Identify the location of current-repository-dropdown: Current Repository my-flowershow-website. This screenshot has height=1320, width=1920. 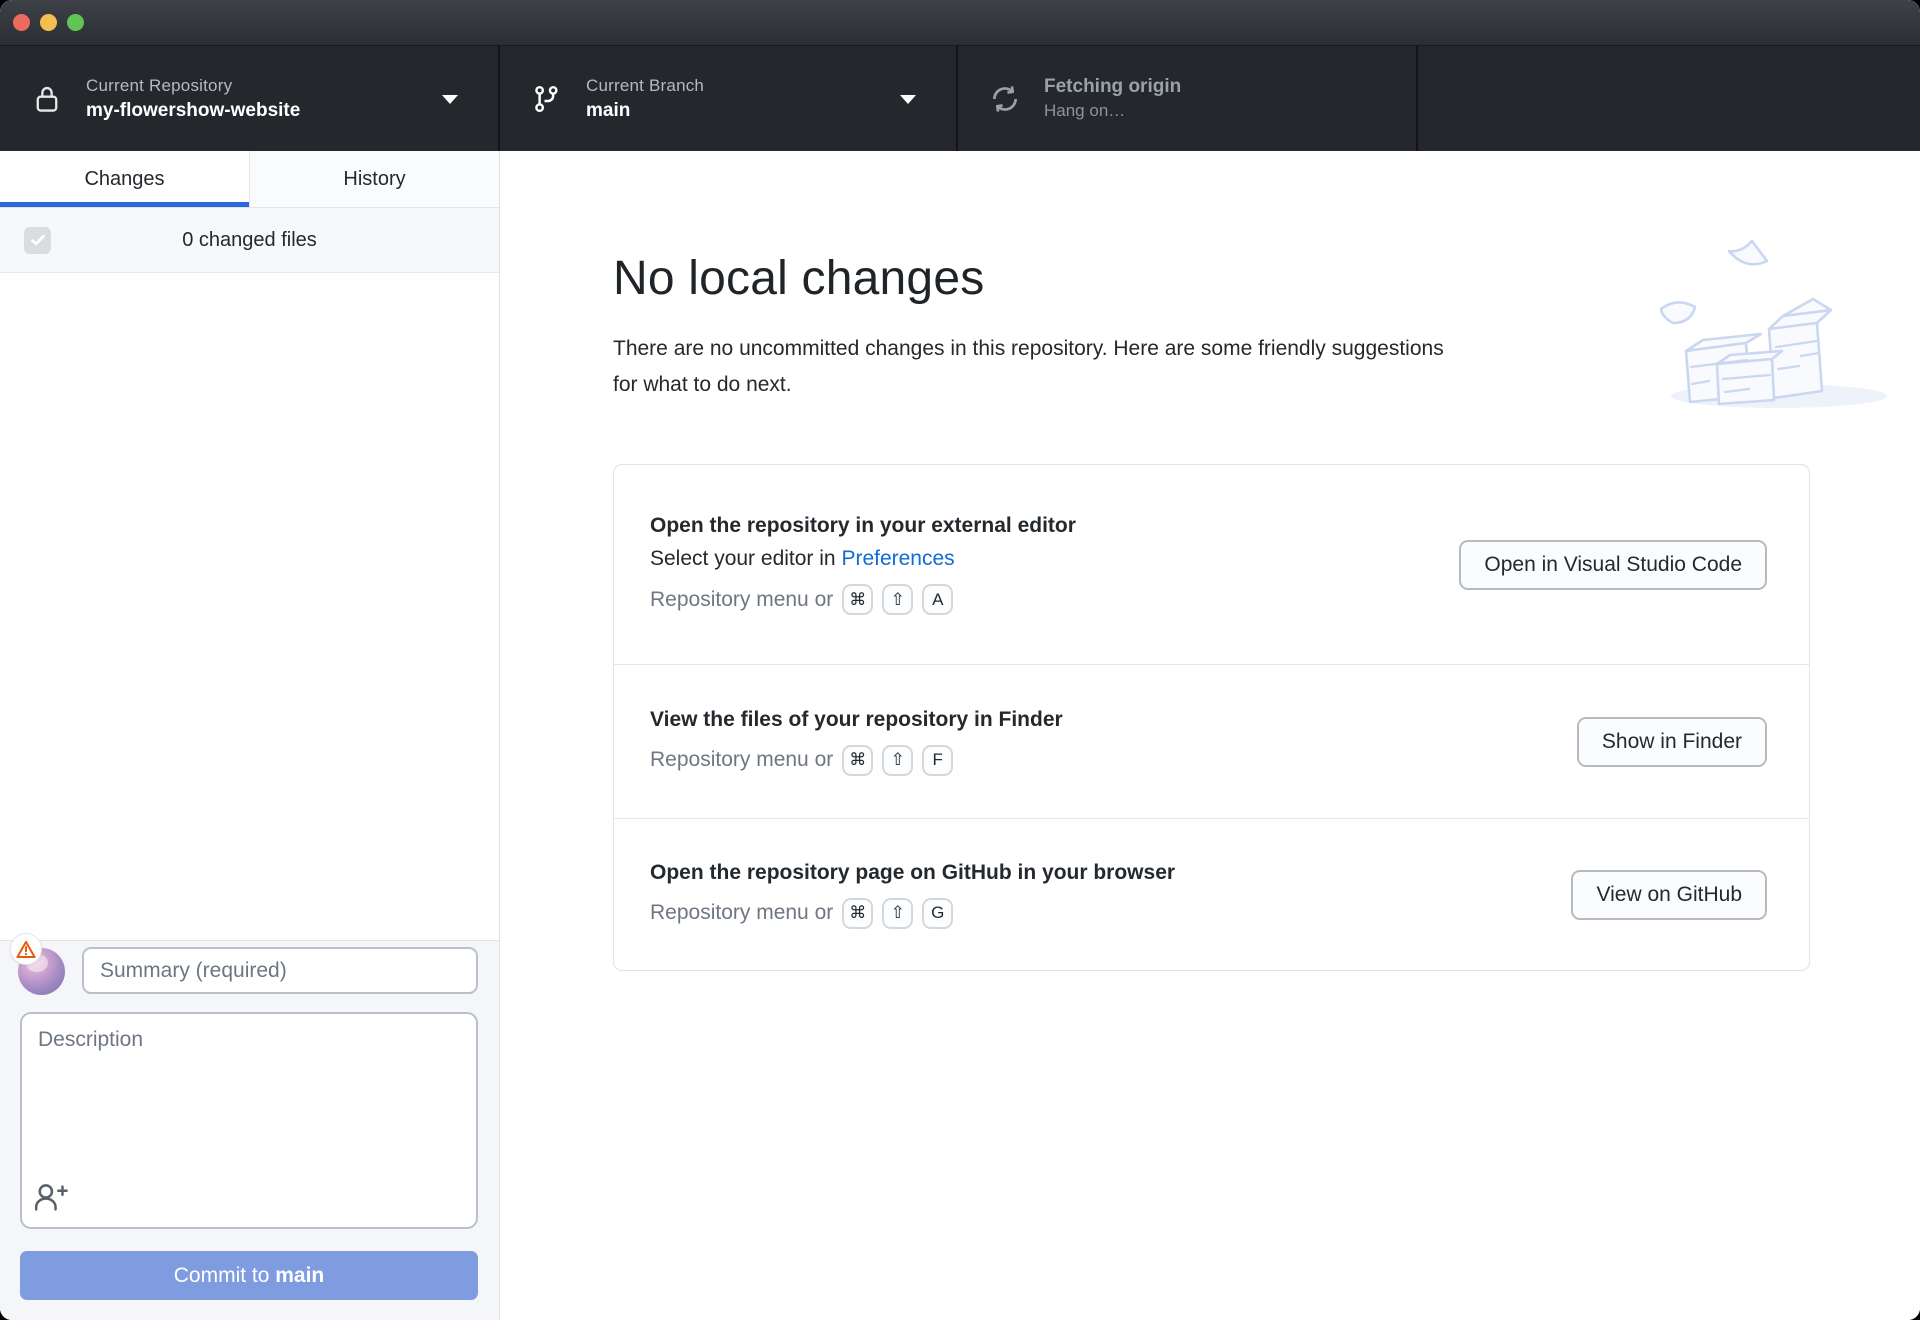
(250, 98).